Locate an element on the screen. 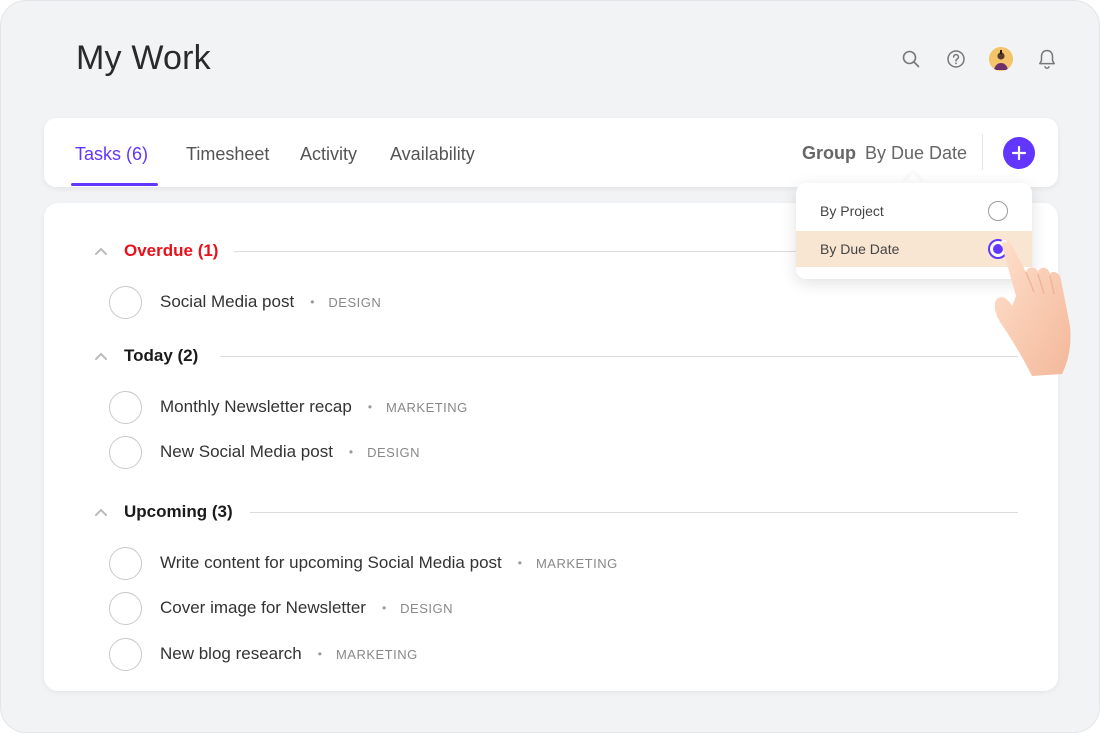  section-title: Overdue (1) is located at coordinates (171, 250).